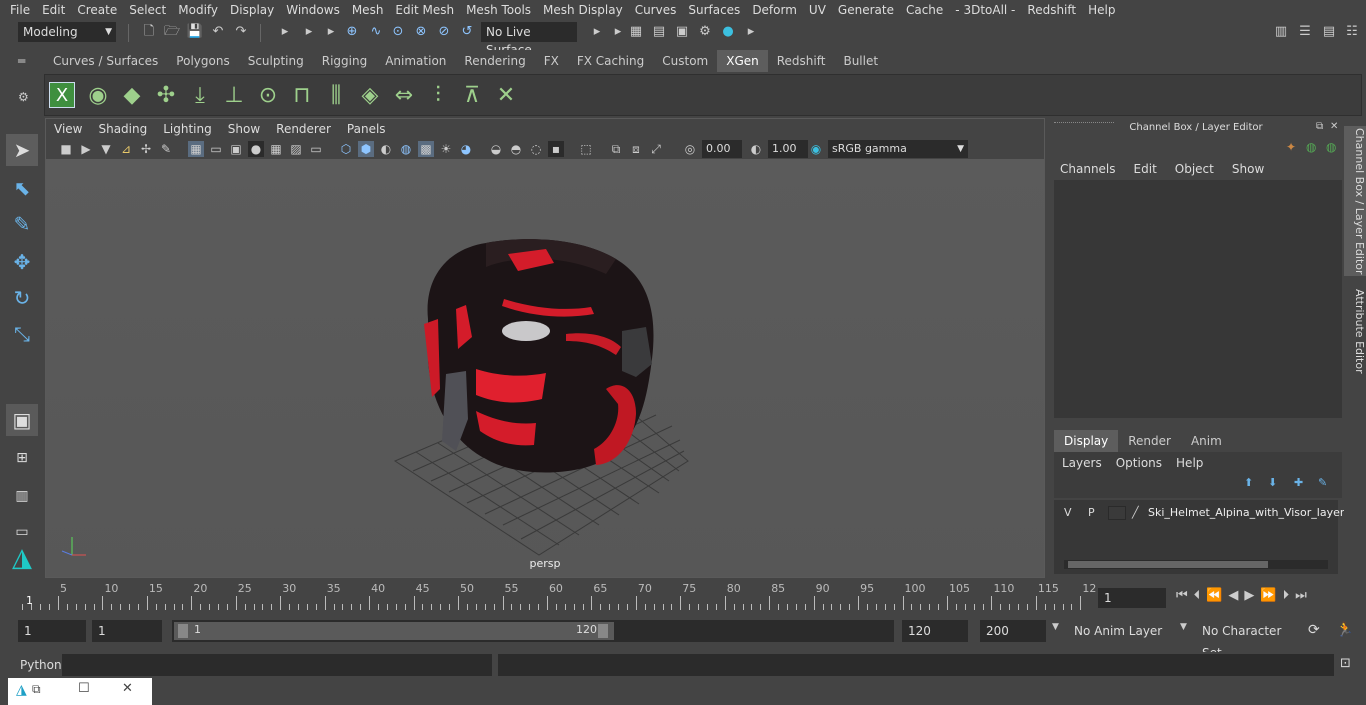 Image resolution: width=1366 pixels, height=705 pixels. Describe the element at coordinates (714, 10) in the screenshot. I see `menu-surfaces: Surfaces` at that location.